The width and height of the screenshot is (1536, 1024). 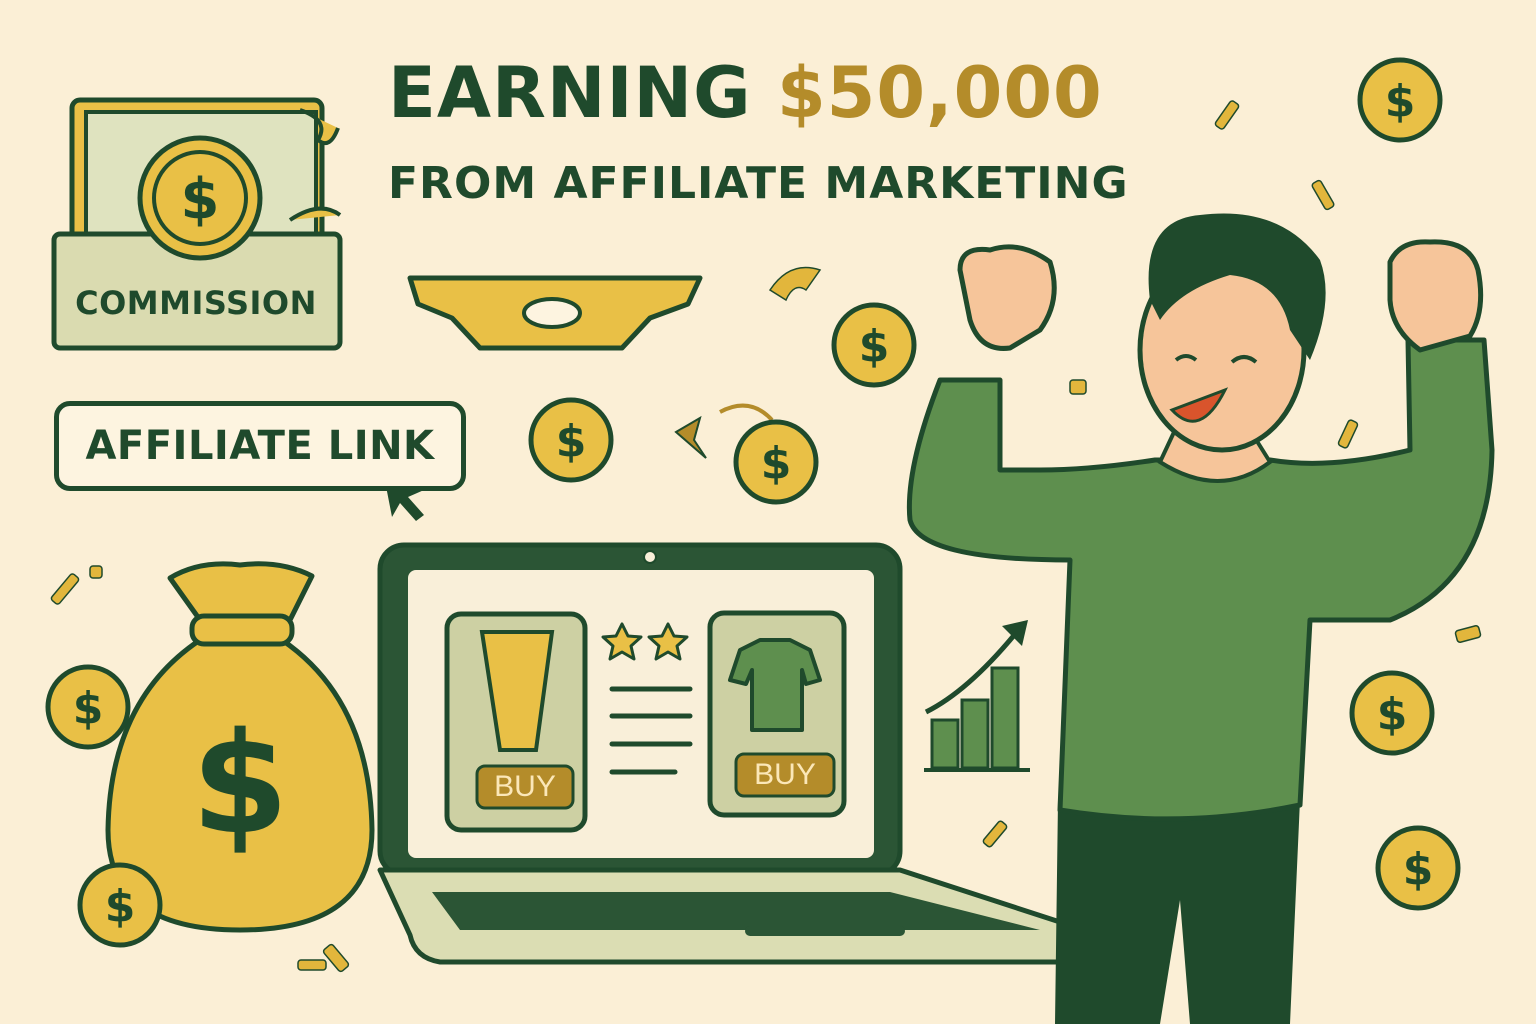 What do you see at coordinates (977, 696) in the screenshot?
I see `growth-chart-icon` at bounding box center [977, 696].